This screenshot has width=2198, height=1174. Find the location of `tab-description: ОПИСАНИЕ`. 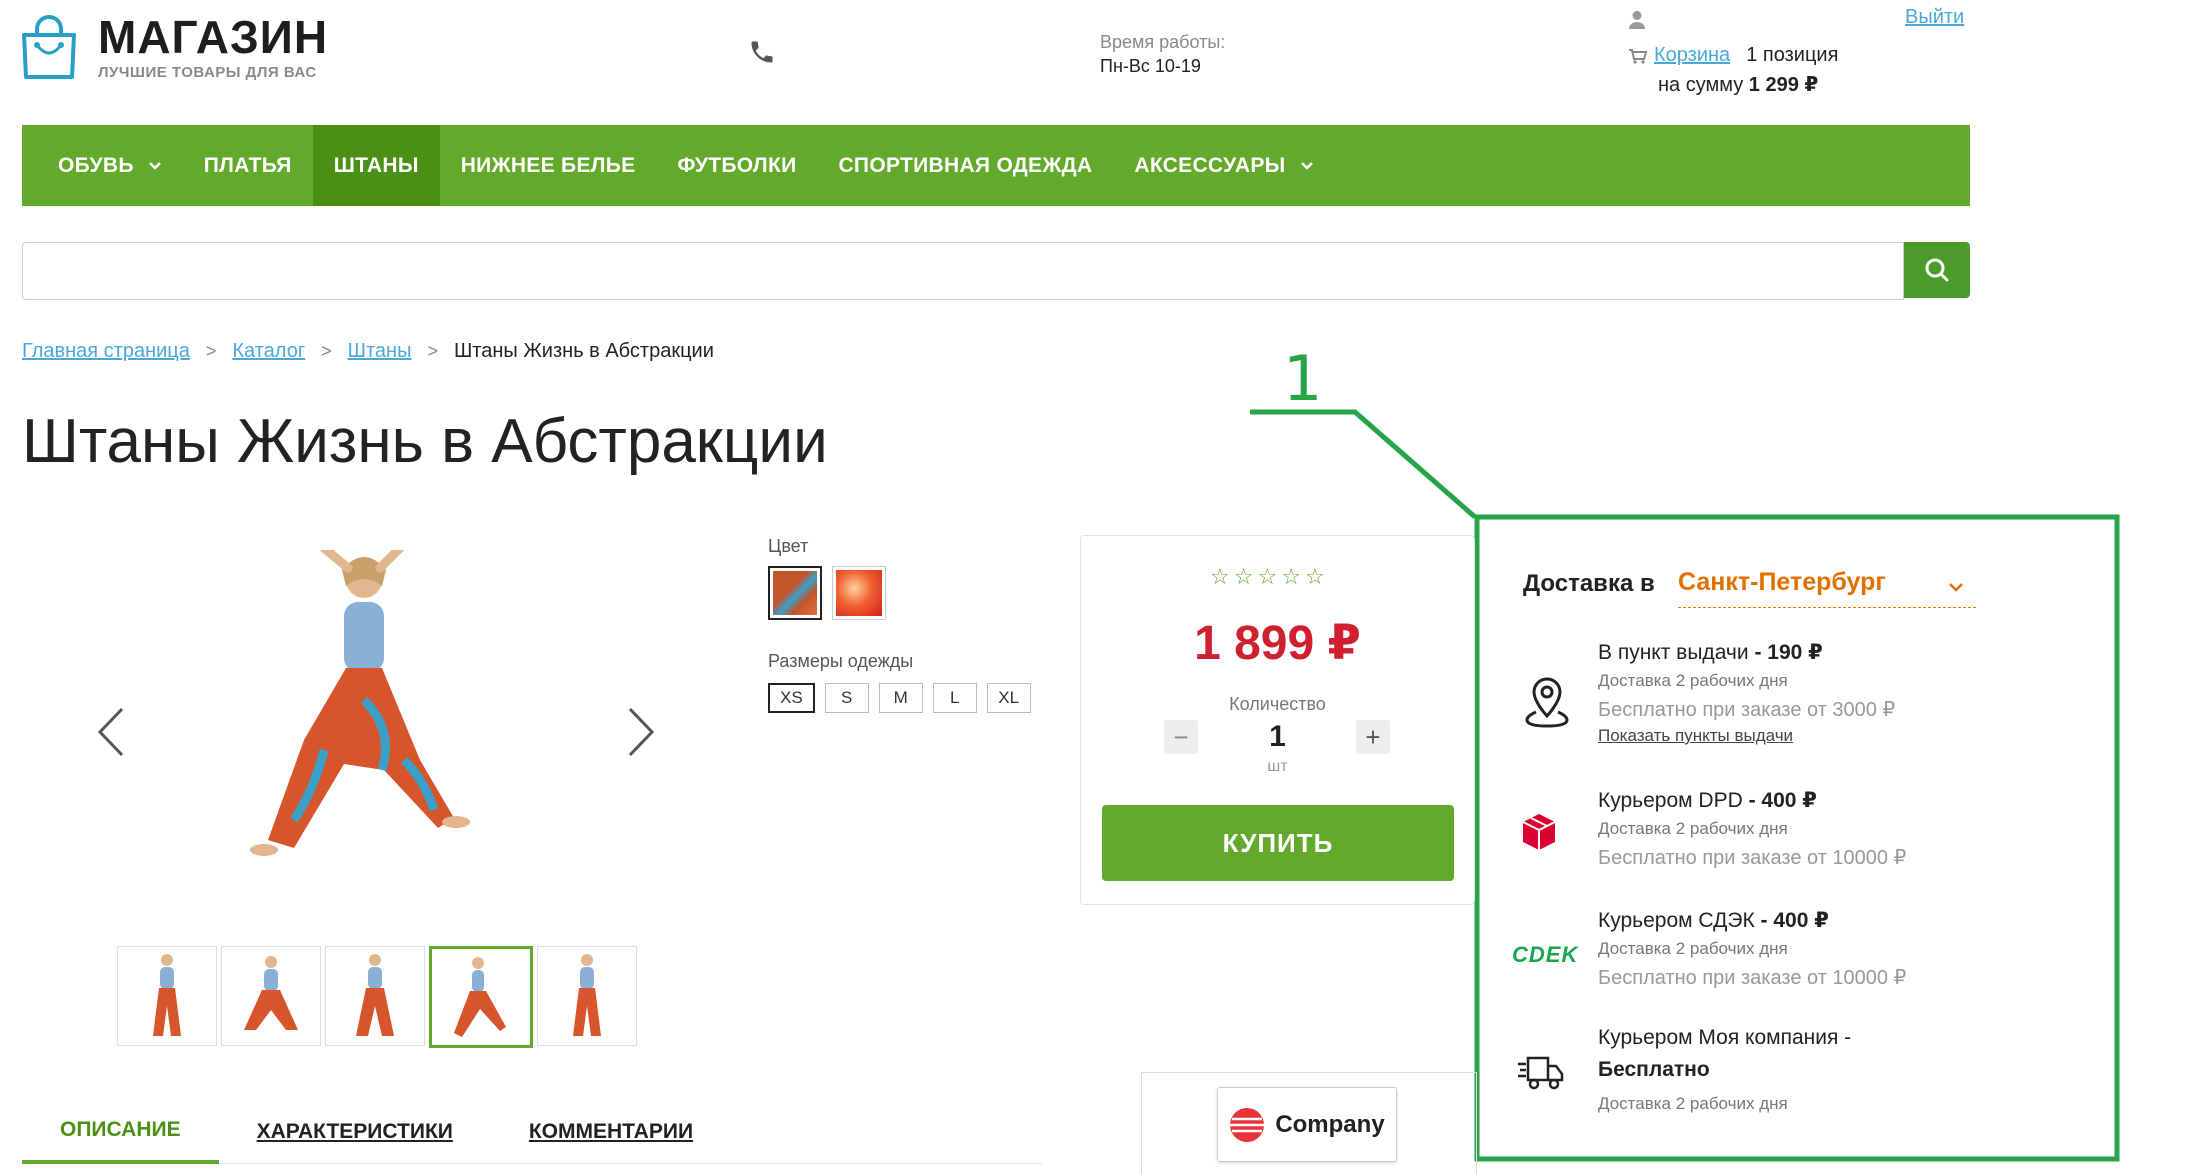

tab-description: ОПИСАНИЕ is located at coordinates (120, 1132).